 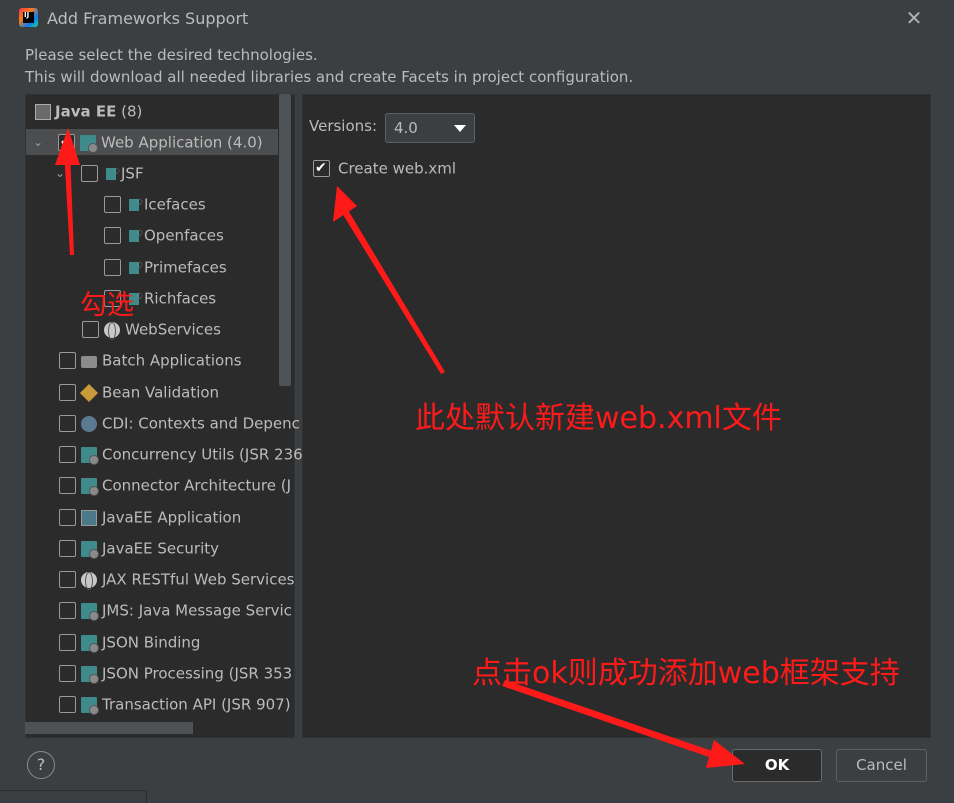 I want to click on tree-item-javaee-security: JavaEE Security, so click(x=139, y=548).